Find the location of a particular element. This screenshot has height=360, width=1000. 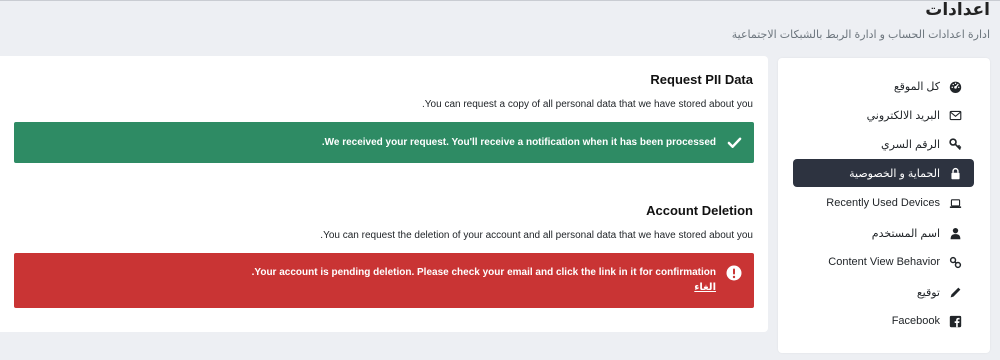

envelope-icon is located at coordinates (955, 115).